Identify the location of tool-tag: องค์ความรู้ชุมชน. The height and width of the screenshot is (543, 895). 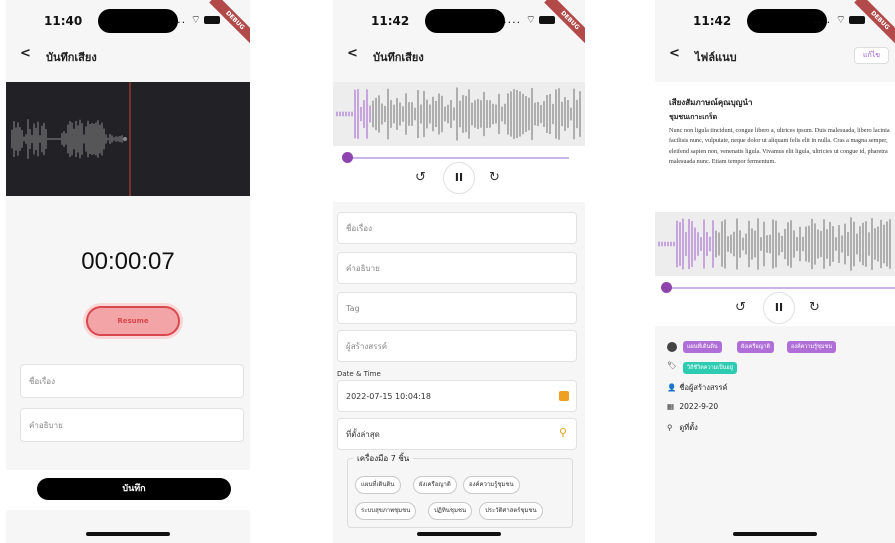
(811, 347).